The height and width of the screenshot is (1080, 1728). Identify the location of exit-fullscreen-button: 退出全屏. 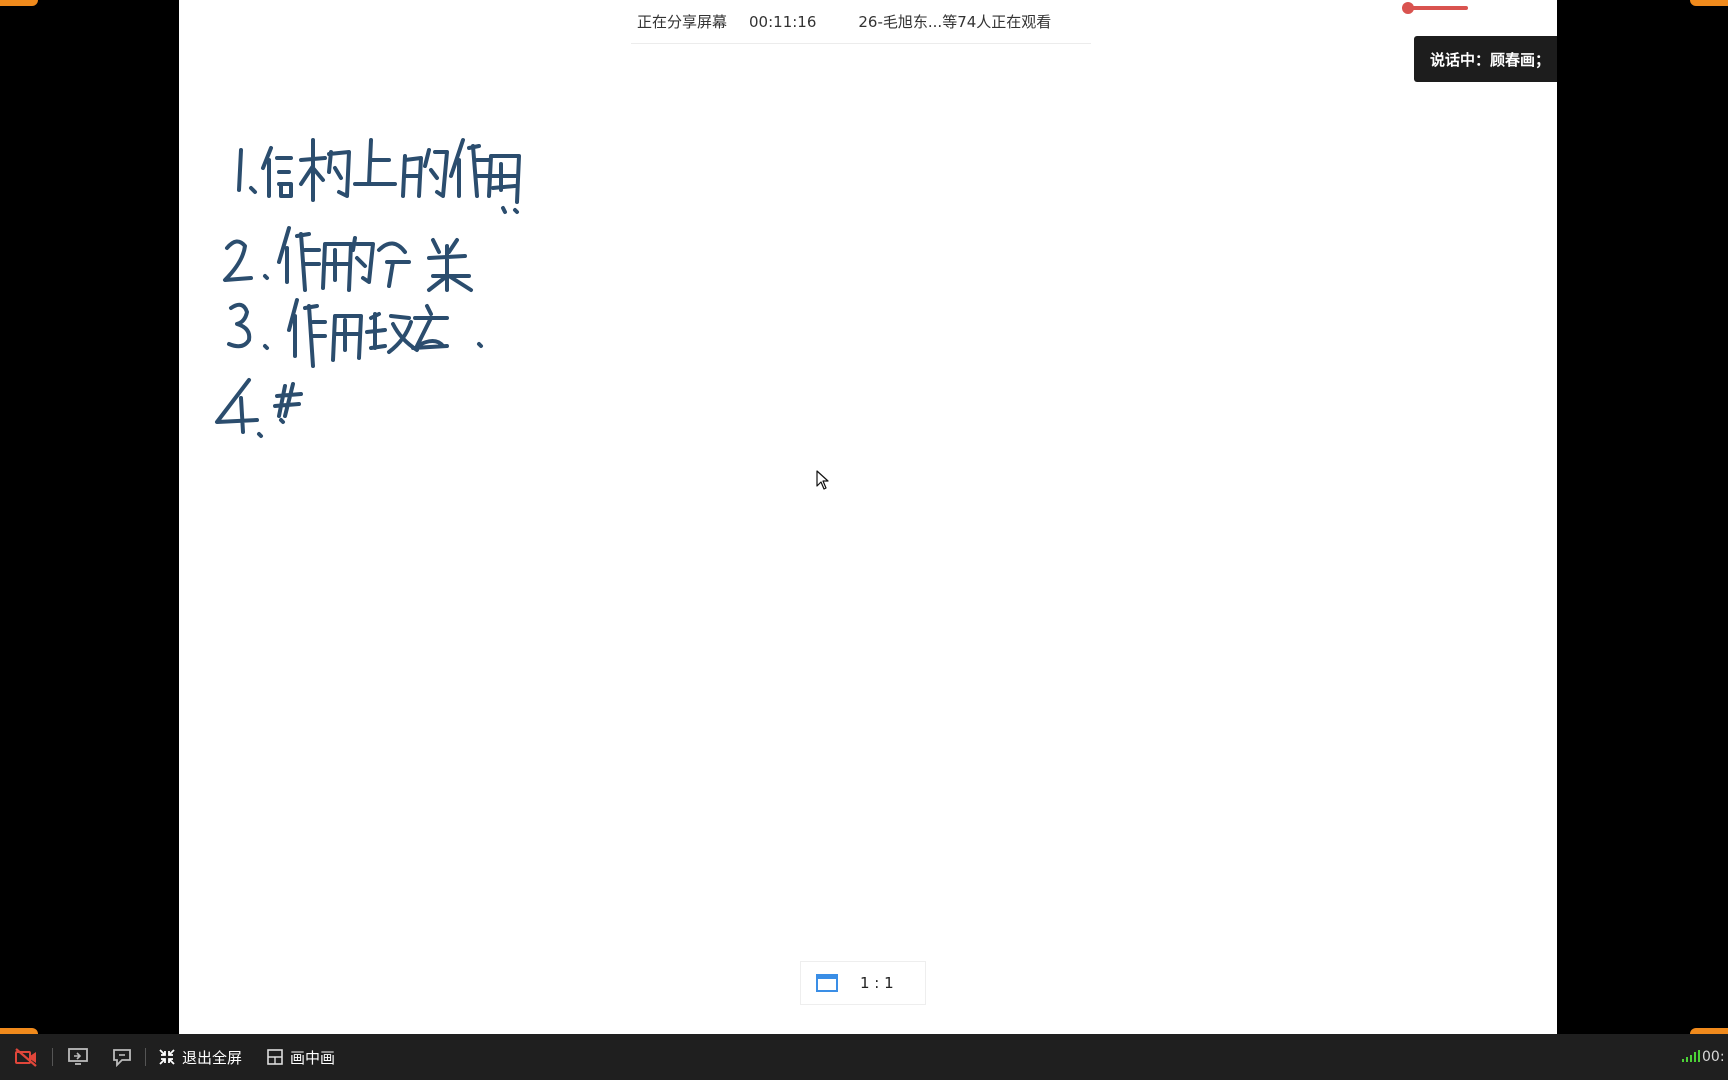
(200, 1057).